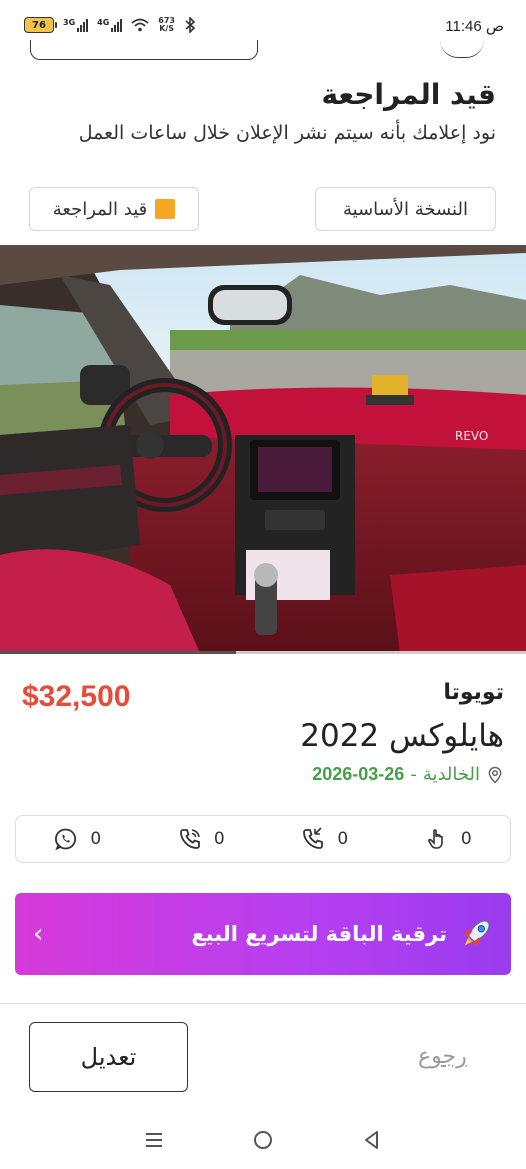 The image size is (526, 1169). What do you see at coordinates (451, 774) in the screenshot?
I see `listing-location: الخالدية` at bounding box center [451, 774].